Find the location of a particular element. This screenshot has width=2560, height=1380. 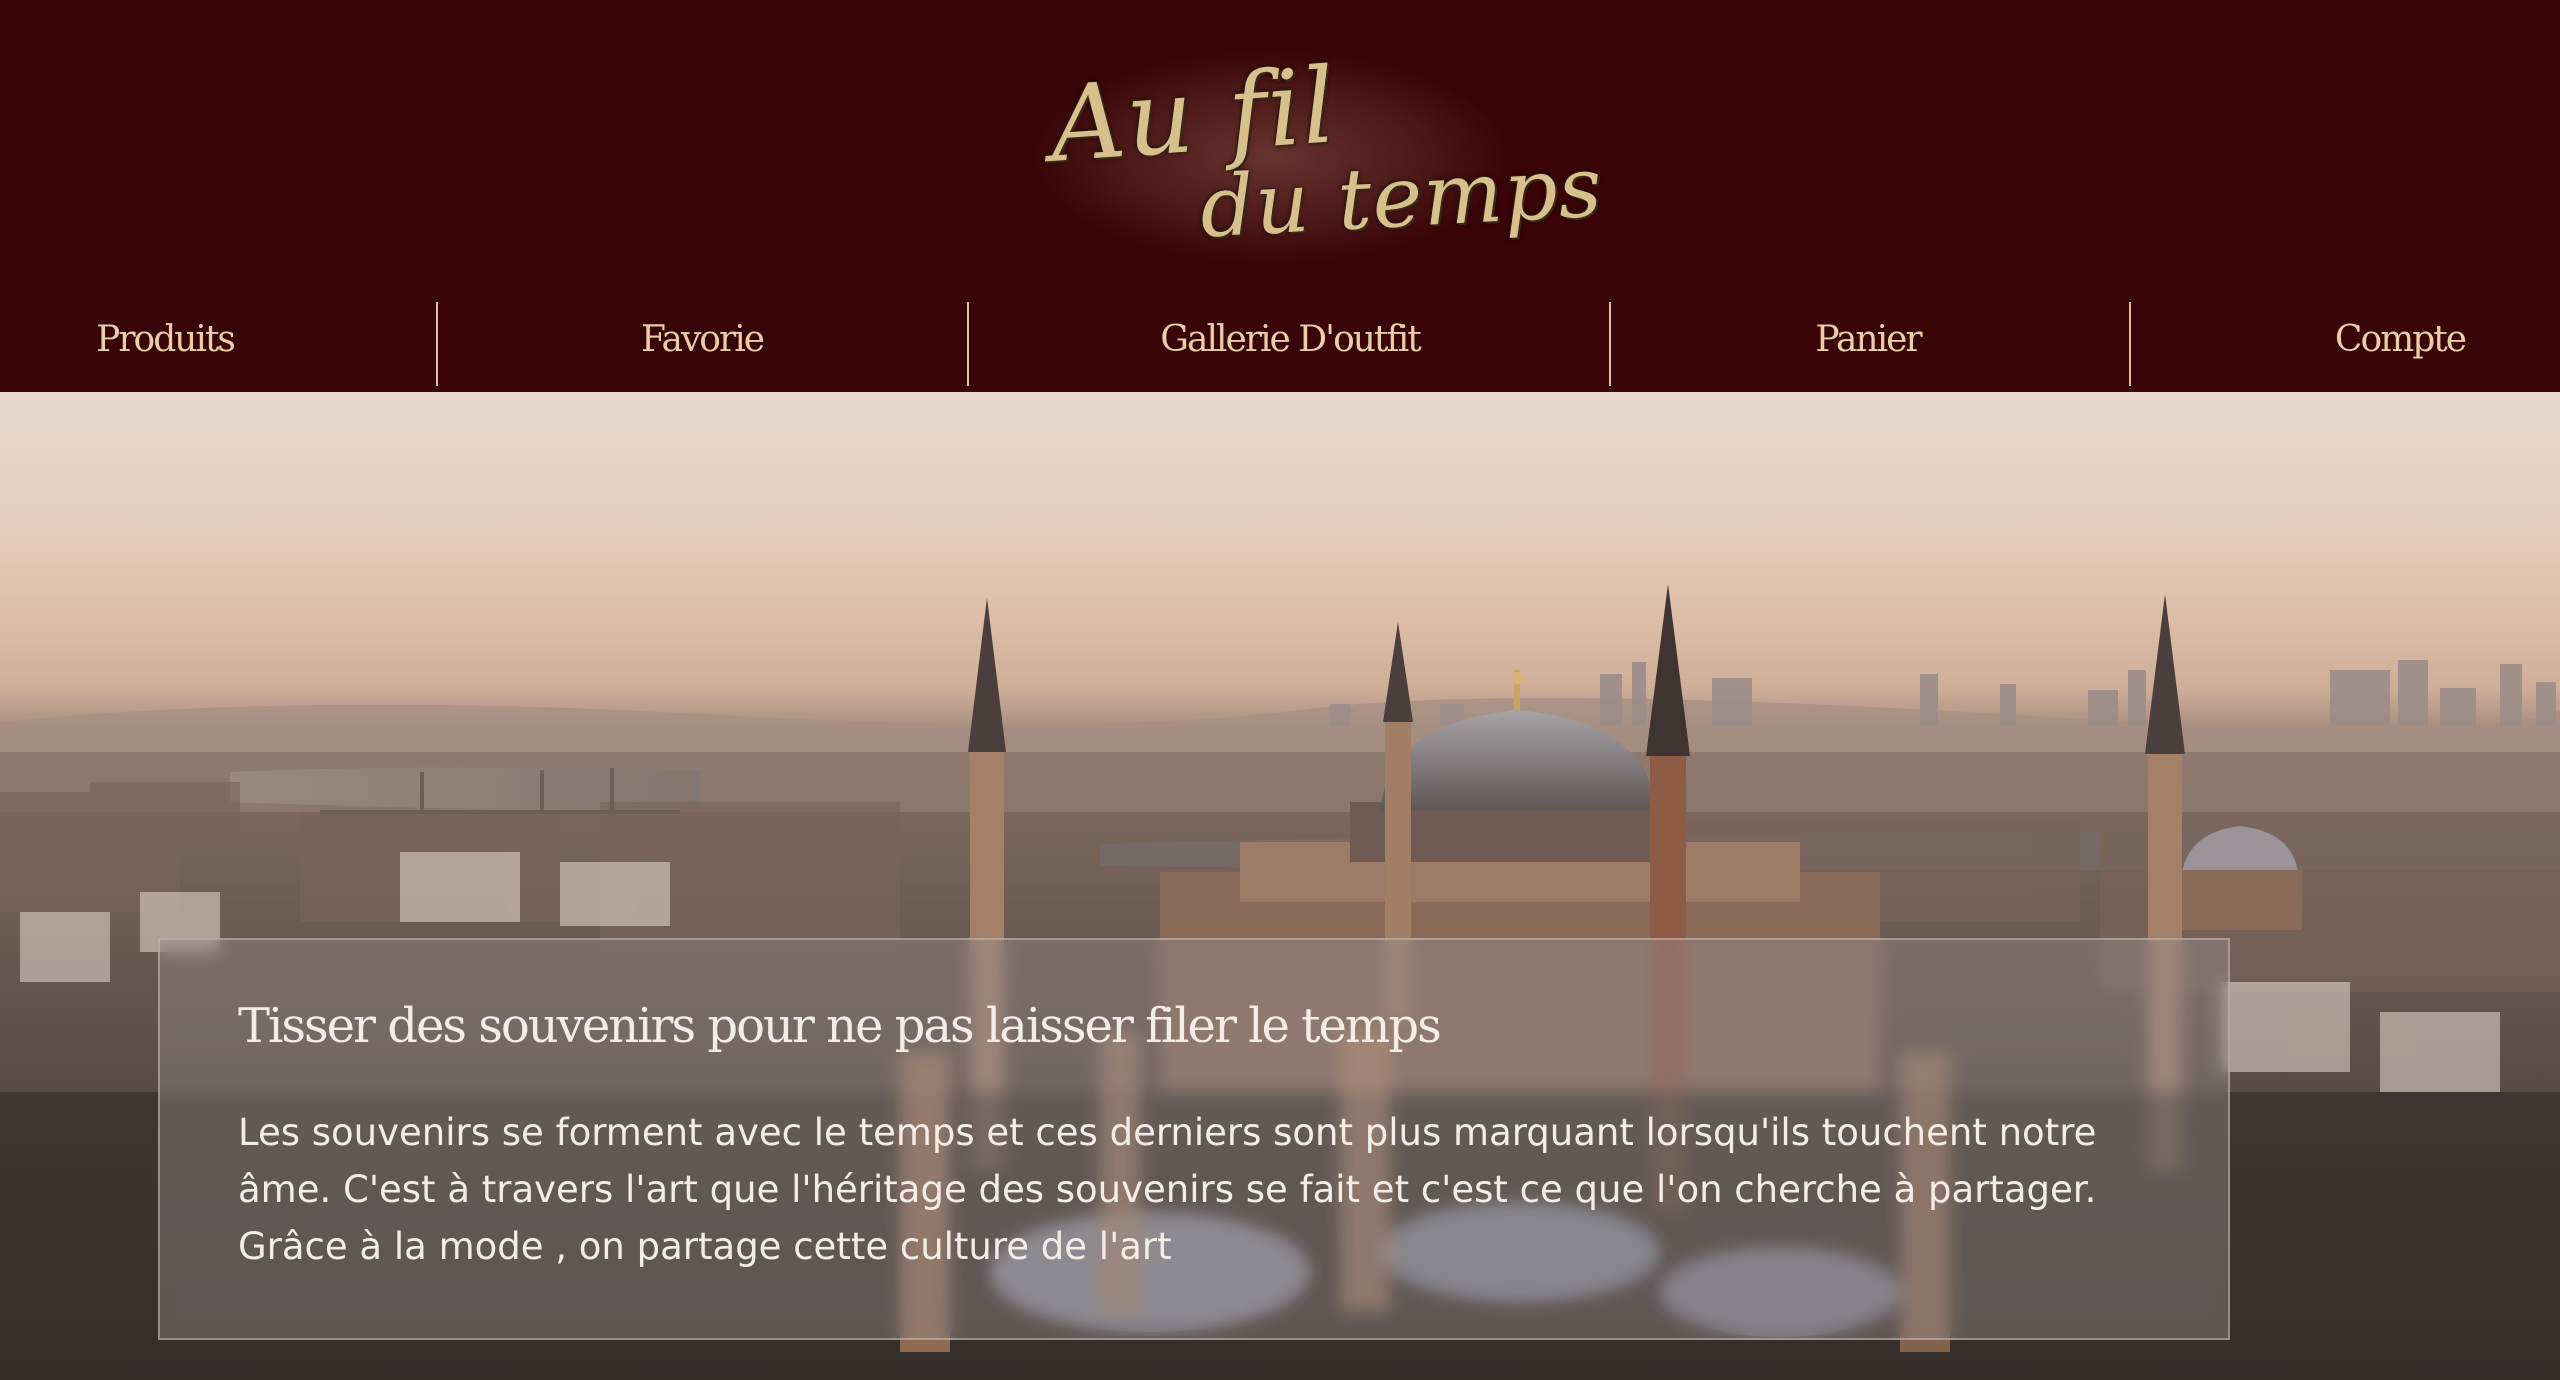

nav-item-compte: Compte is located at coordinates (2380, 344).